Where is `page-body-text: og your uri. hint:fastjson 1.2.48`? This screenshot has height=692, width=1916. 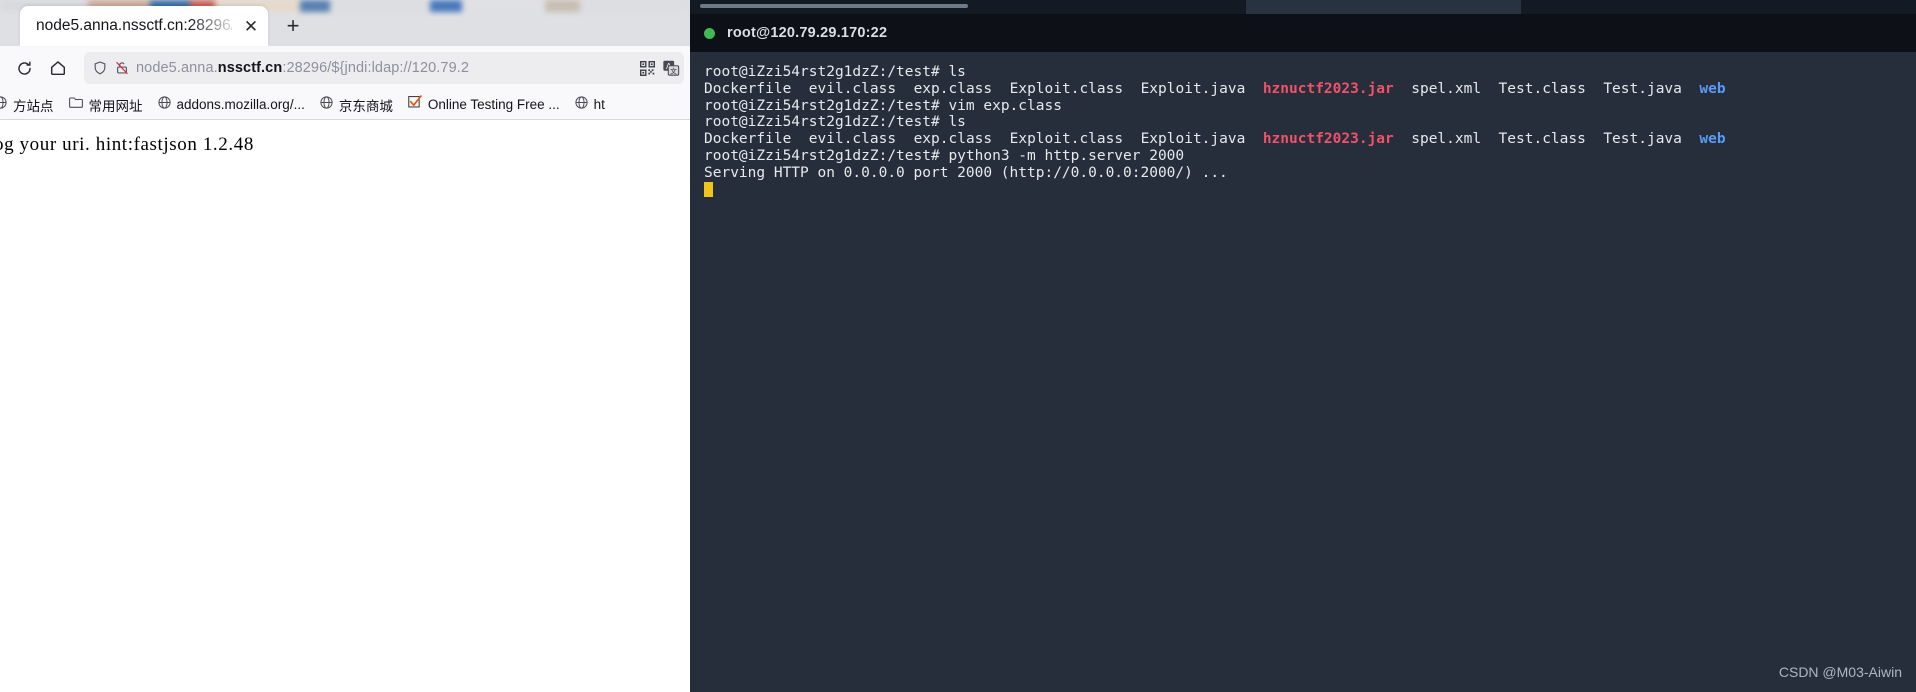
page-body-text: og your uri. hint:fastjson 1.2.48 is located at coordinates (127, 144).